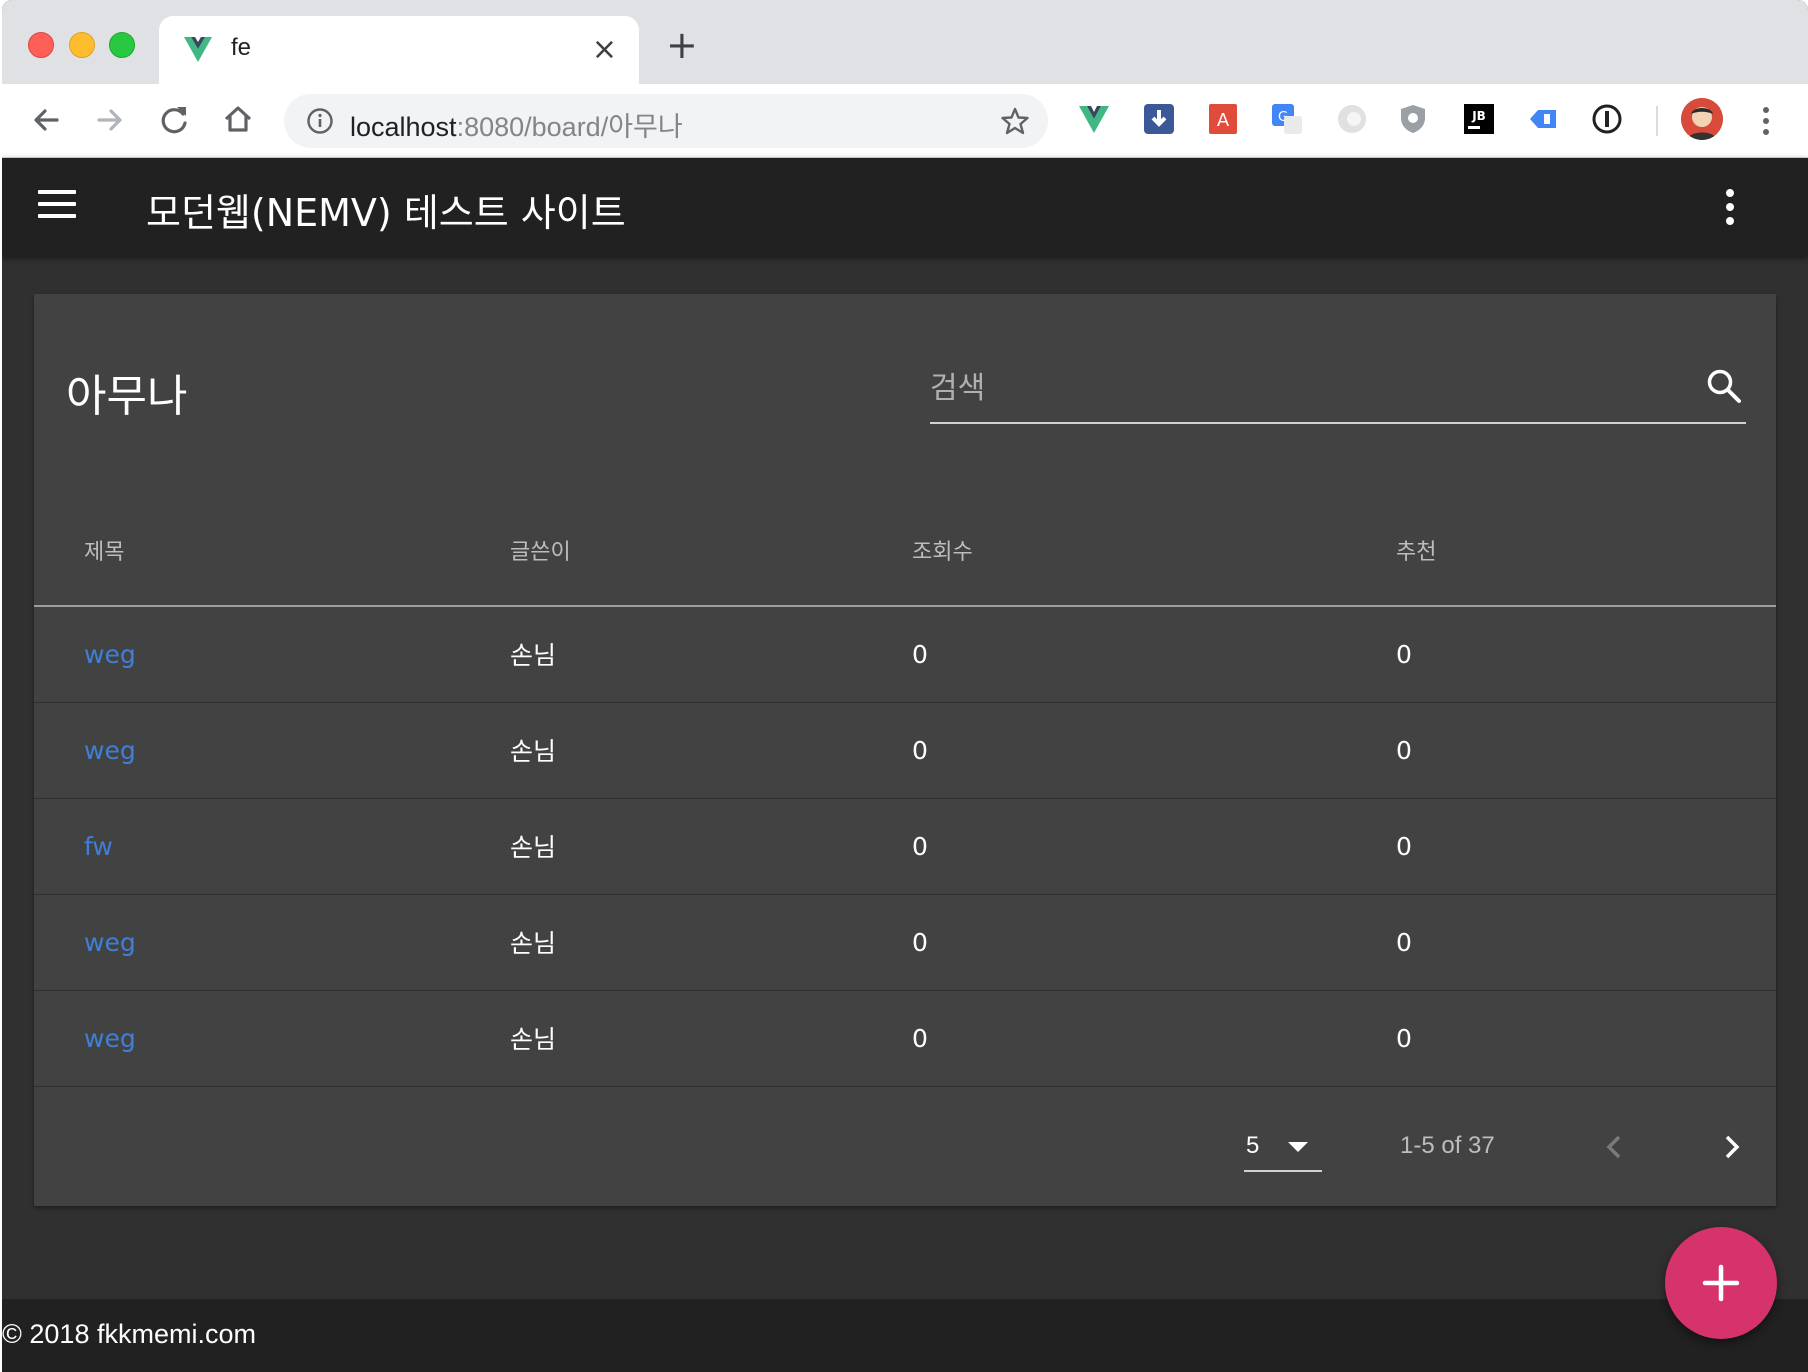 This screenshot has width=1808, height=1372. Describe the element at coordinates (41, 45) in the screenshot. I see `close-window-button` at that location.